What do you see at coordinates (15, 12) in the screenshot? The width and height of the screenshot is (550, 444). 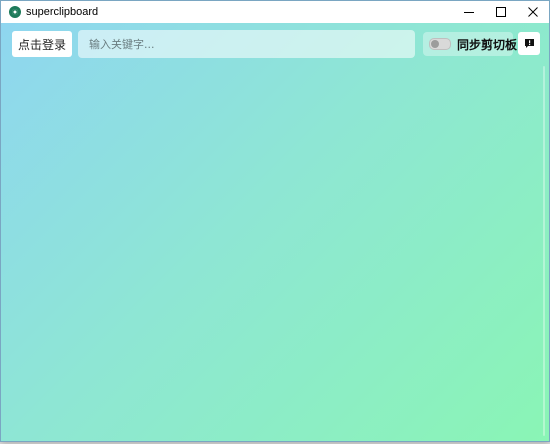 I see `superclipboard-app-icon` at bounding box center [15, 12].